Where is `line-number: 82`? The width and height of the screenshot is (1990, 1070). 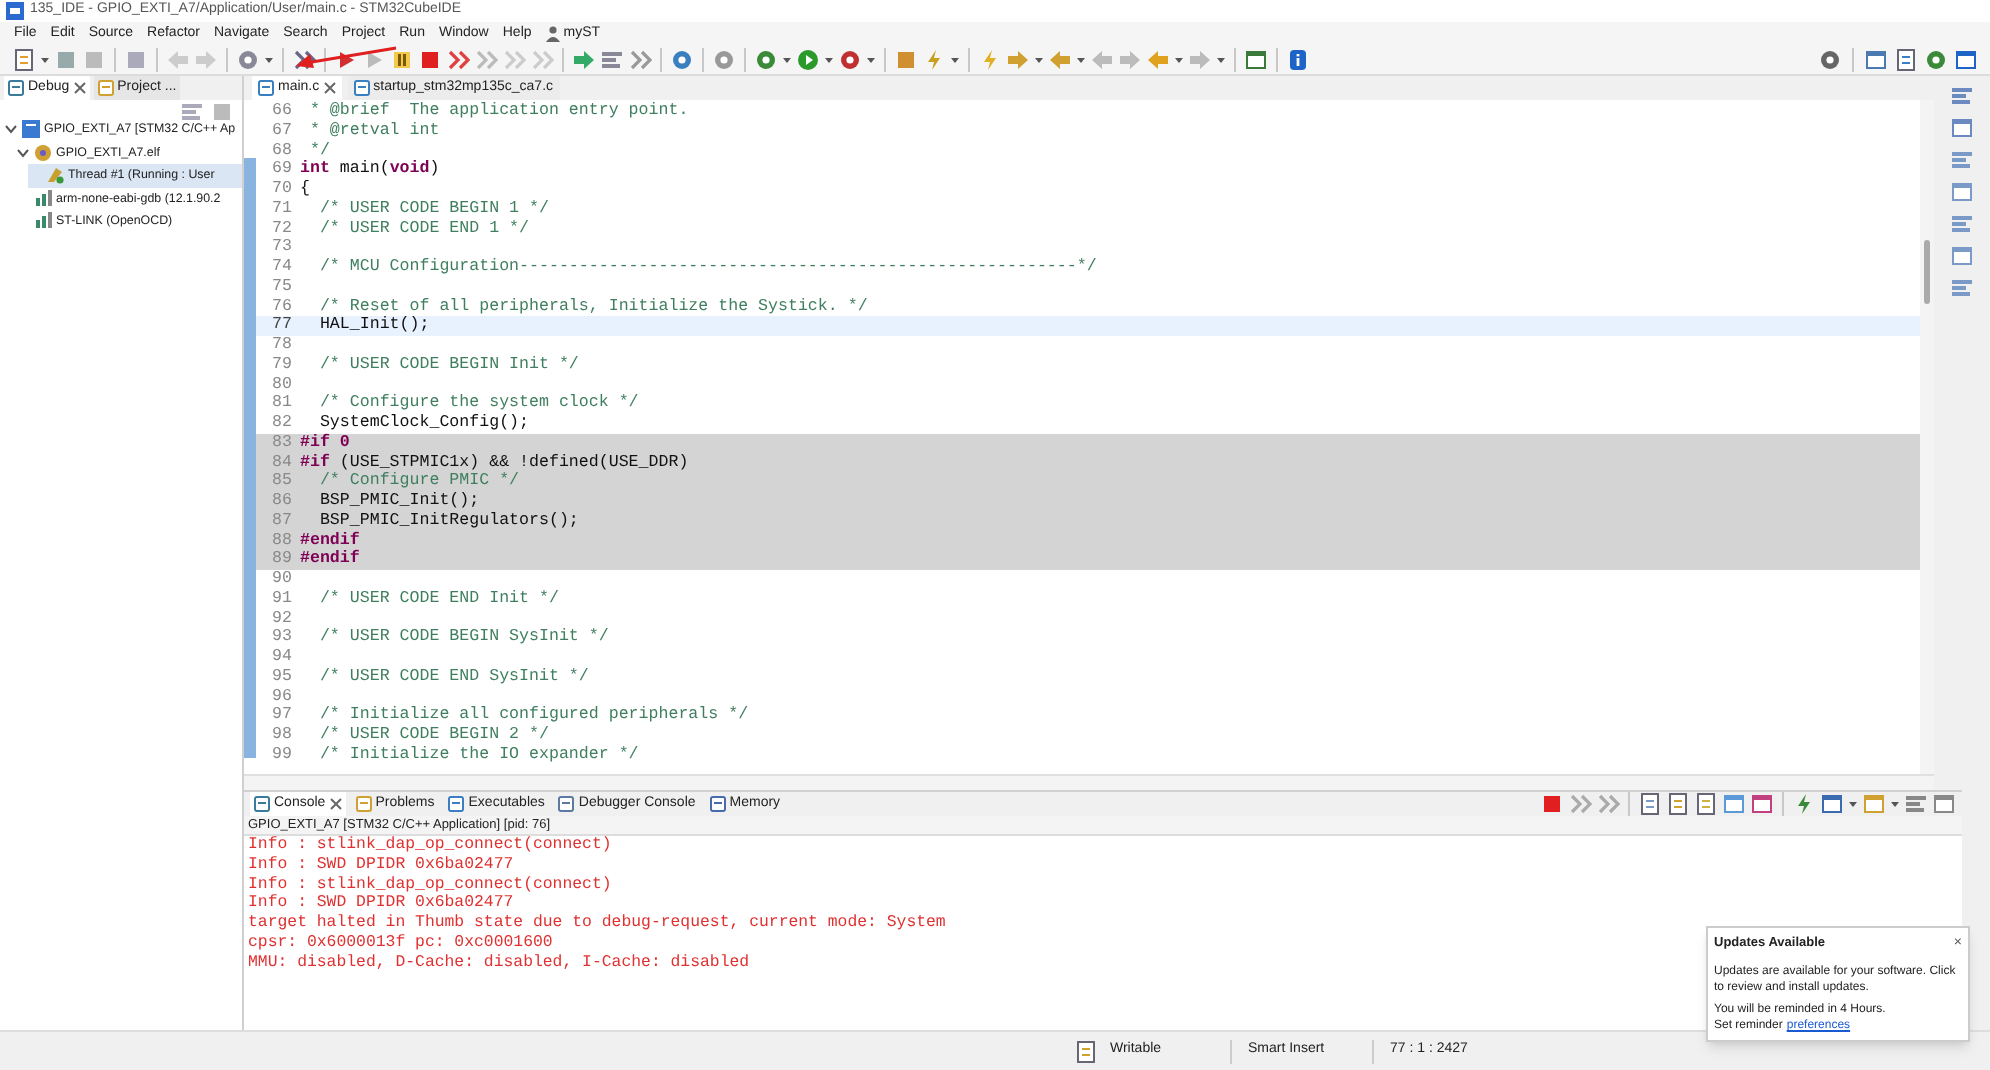
line-number: 82 is located at coordinates (282, 424).